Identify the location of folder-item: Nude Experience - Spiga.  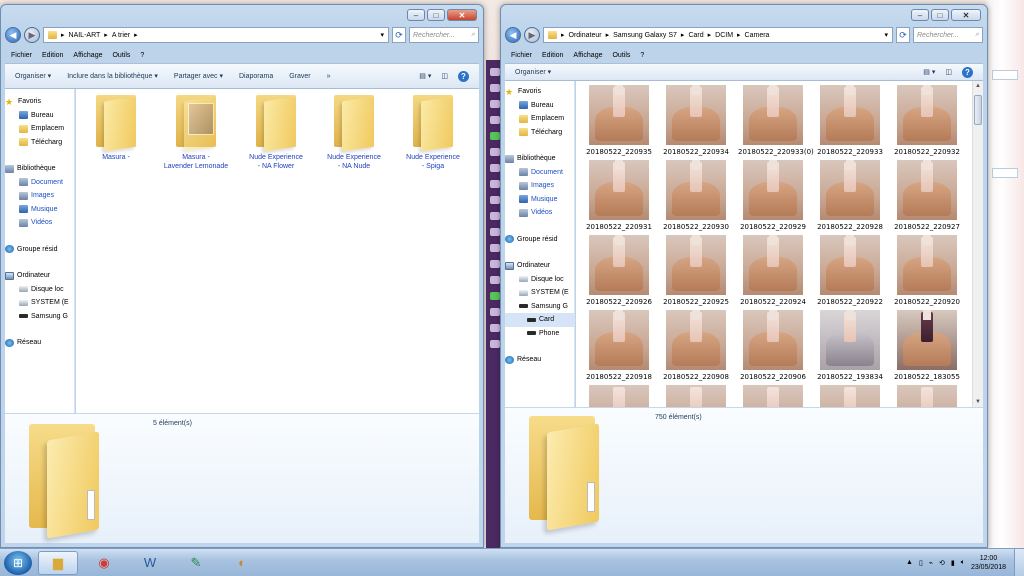
(433, 132).